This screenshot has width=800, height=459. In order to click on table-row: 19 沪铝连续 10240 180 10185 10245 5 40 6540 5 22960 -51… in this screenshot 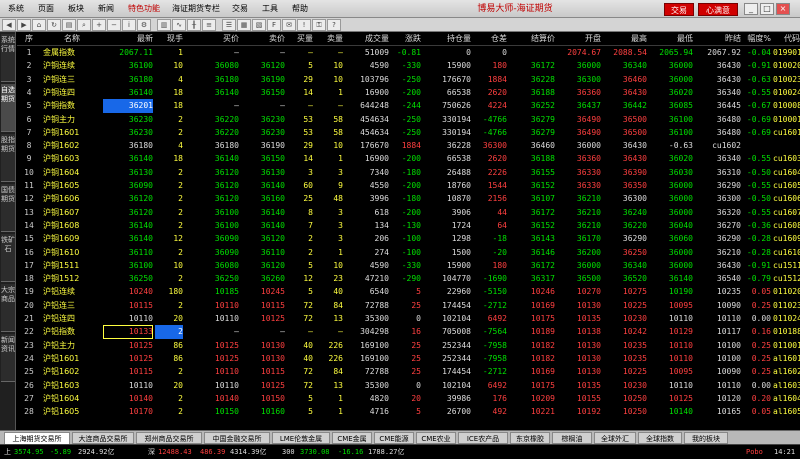, I will do `click(408, 292)`.